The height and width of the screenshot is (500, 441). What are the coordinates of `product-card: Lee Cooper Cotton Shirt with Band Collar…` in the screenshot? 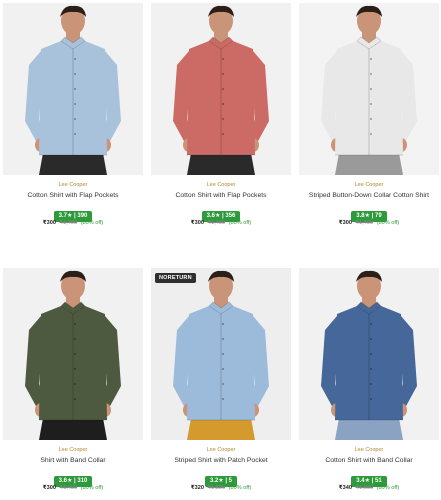 It's located at (369, 379).